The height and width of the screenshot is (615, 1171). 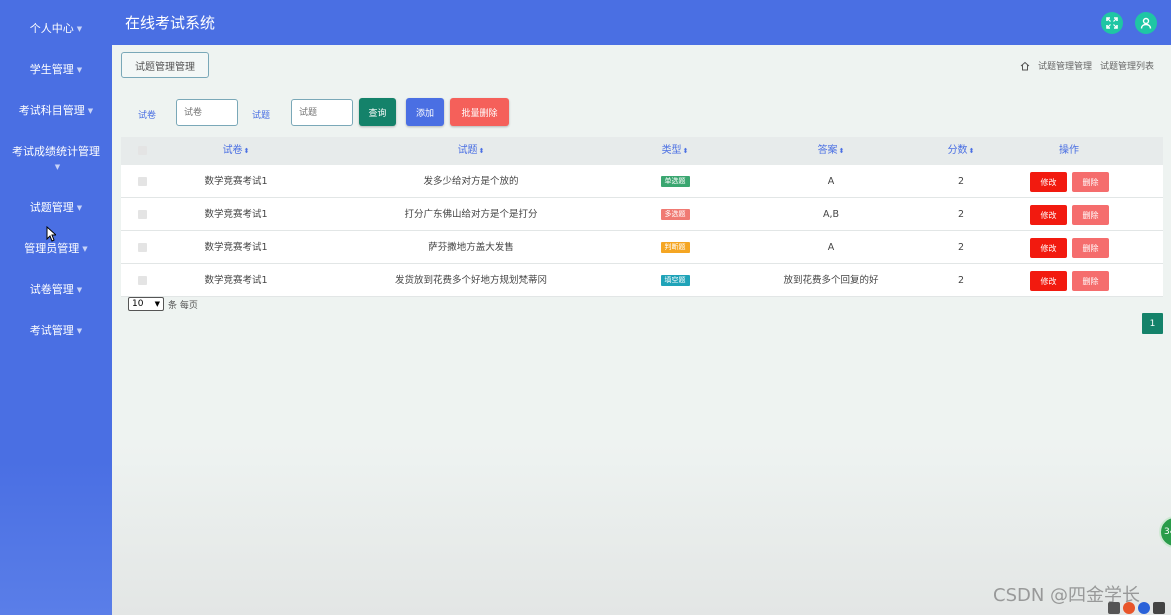 I want to click on page-title-button: 试题管理管理, so click(x=165, y=65).